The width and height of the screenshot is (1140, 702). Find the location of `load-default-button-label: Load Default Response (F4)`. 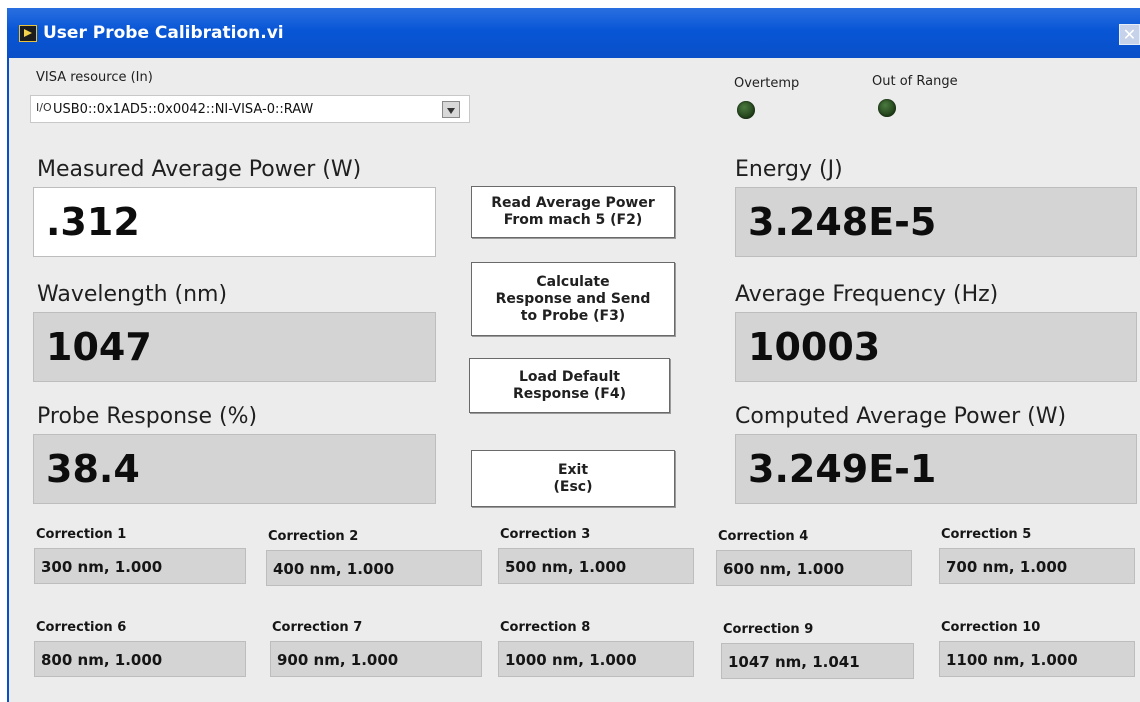

load-default-button-label: Load Default Response (F4) is located at coordinates (569, 385).